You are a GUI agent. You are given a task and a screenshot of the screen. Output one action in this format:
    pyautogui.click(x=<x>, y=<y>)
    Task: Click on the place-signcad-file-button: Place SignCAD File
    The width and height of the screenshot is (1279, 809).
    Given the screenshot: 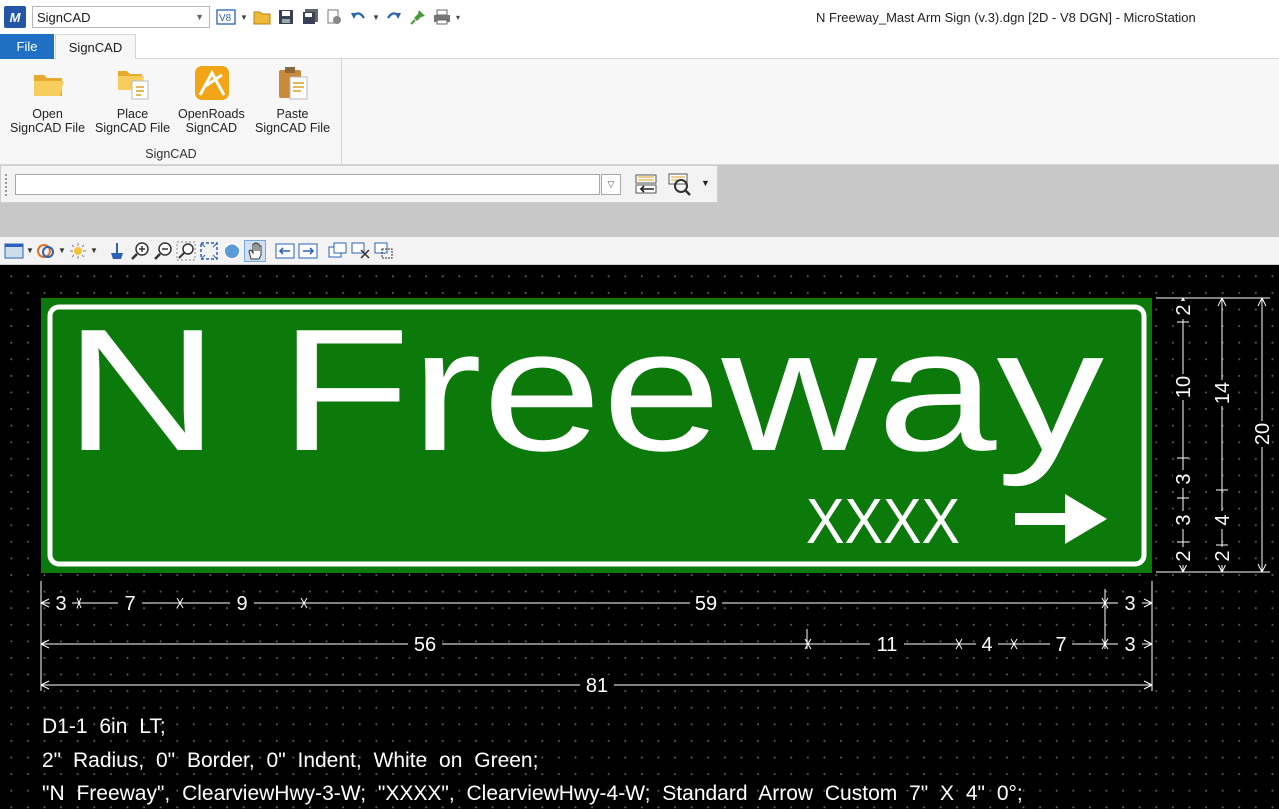 What is the action you would take?
    pyautogui.click(x=132, y=100)
    